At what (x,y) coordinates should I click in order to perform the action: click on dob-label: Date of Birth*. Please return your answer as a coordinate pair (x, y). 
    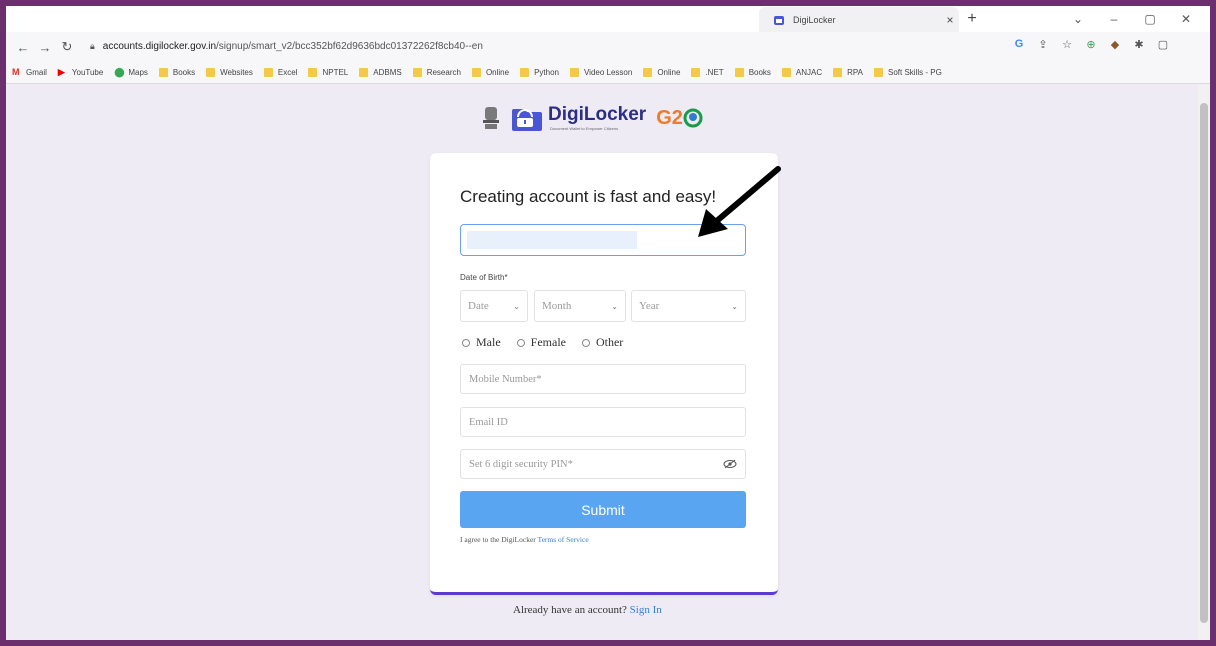
    Looking at the image, I should click on (484, 277).